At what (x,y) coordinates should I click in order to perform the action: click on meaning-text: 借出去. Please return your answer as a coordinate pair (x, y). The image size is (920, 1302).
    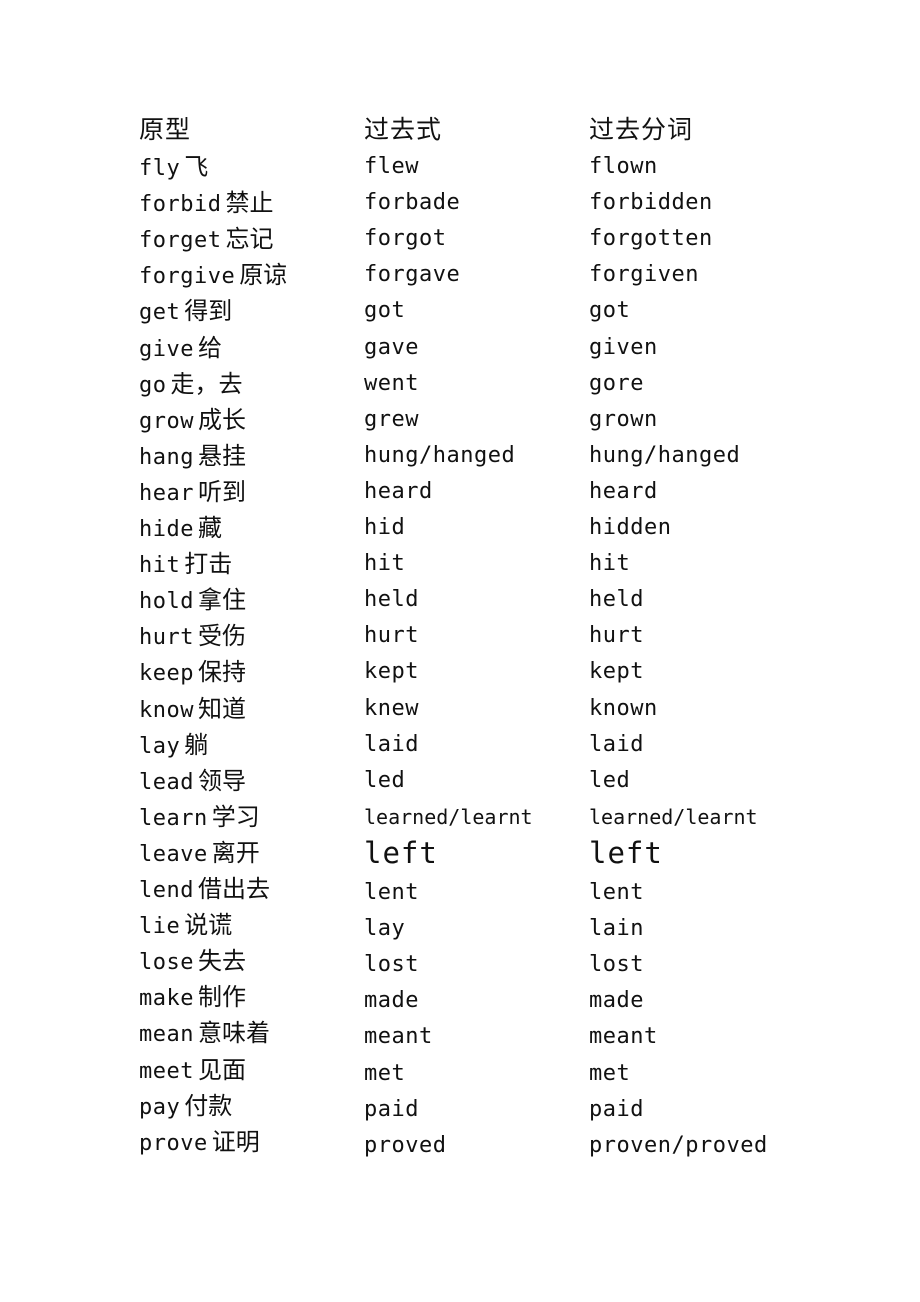
    Looking at the image, I should click on (233, 889).